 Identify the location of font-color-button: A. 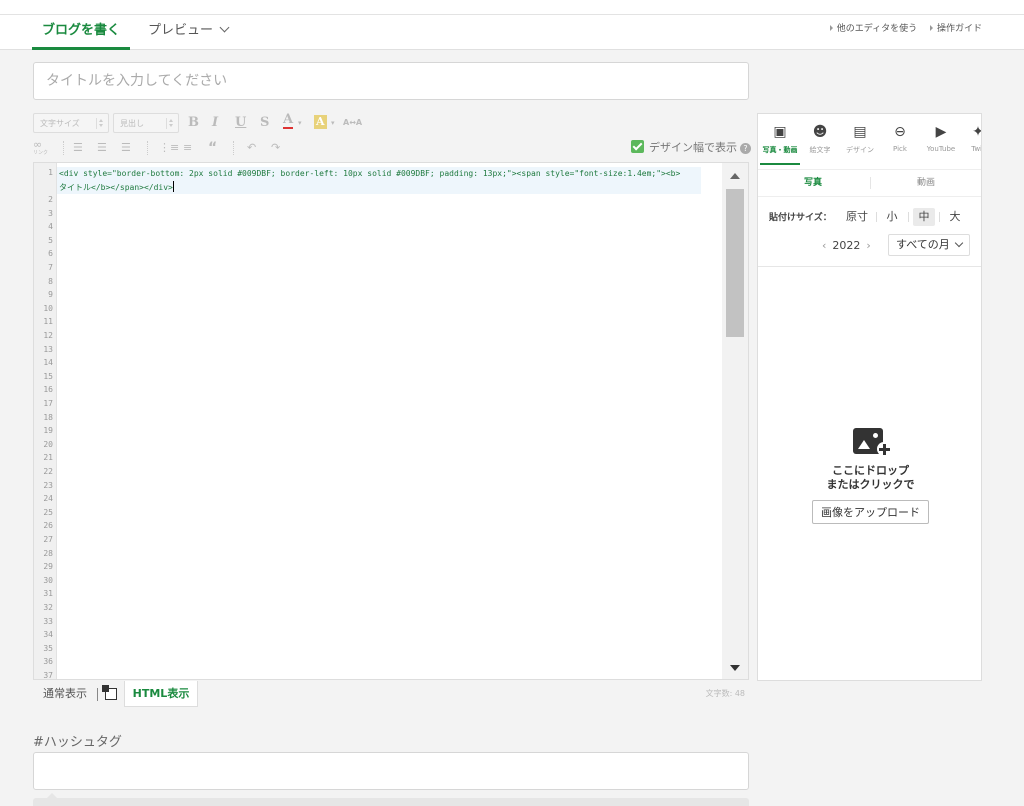
(288, 121).